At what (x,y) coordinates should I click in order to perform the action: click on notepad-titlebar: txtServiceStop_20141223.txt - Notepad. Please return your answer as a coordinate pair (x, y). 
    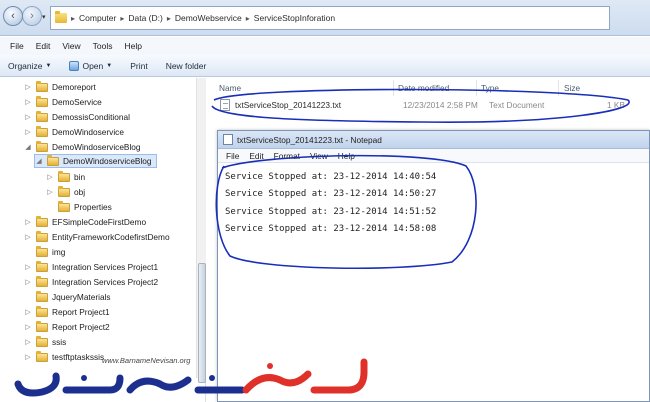
    Looking at the image, I should click on (433, 140).